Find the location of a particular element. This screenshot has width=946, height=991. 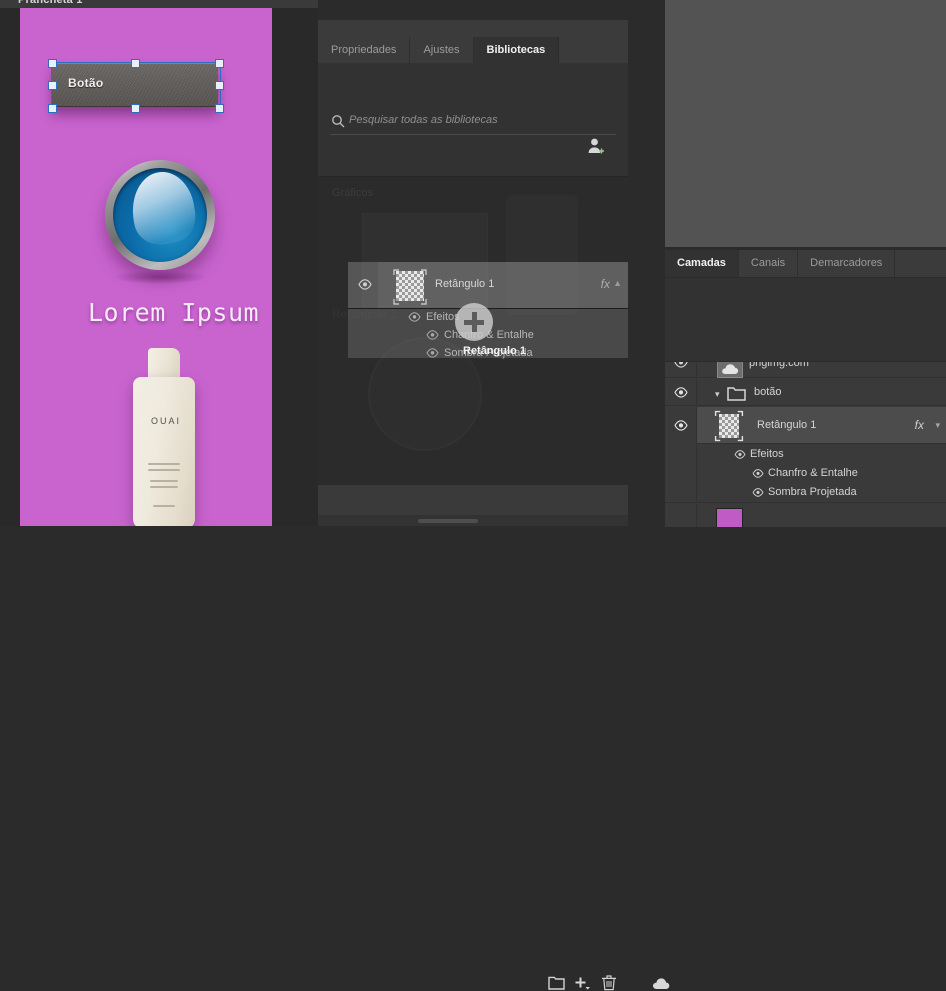

libraries-filter-bar is located at coordinates (492, 224).